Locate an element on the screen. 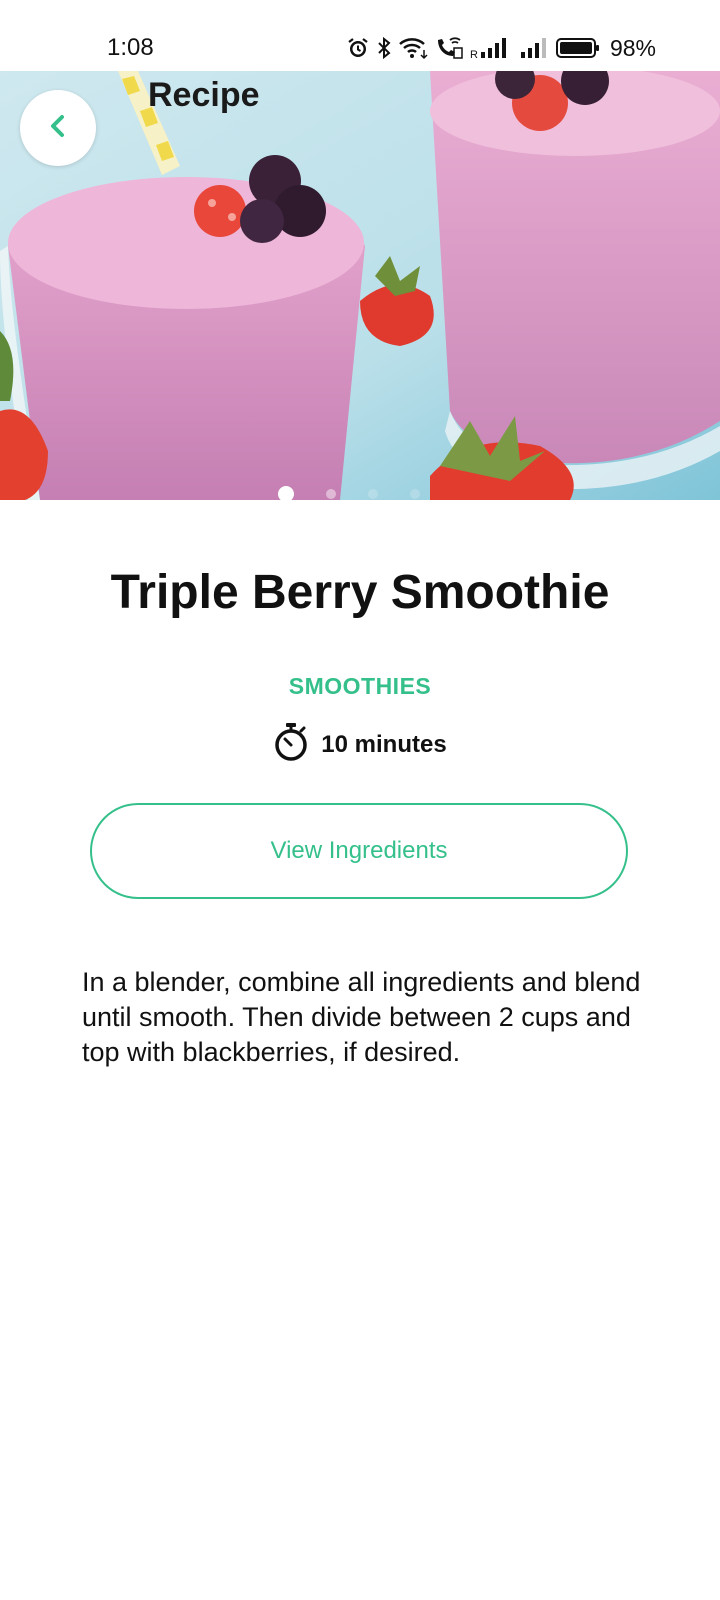  prep-time-text: 10 minutes is located at coordinates (384, 744).